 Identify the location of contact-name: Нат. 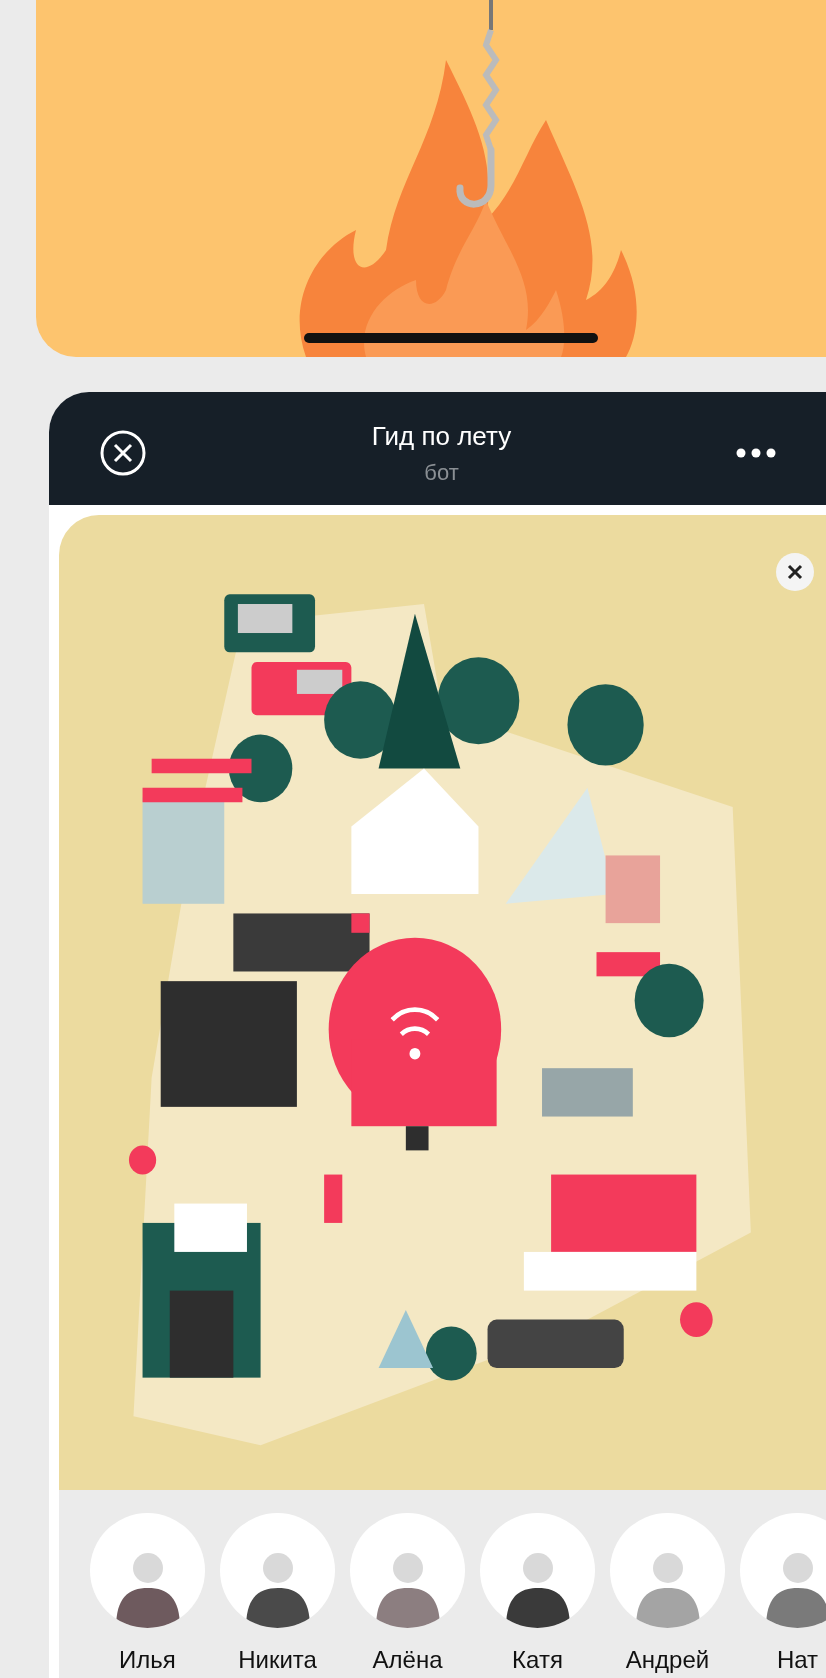
(797, 1660).